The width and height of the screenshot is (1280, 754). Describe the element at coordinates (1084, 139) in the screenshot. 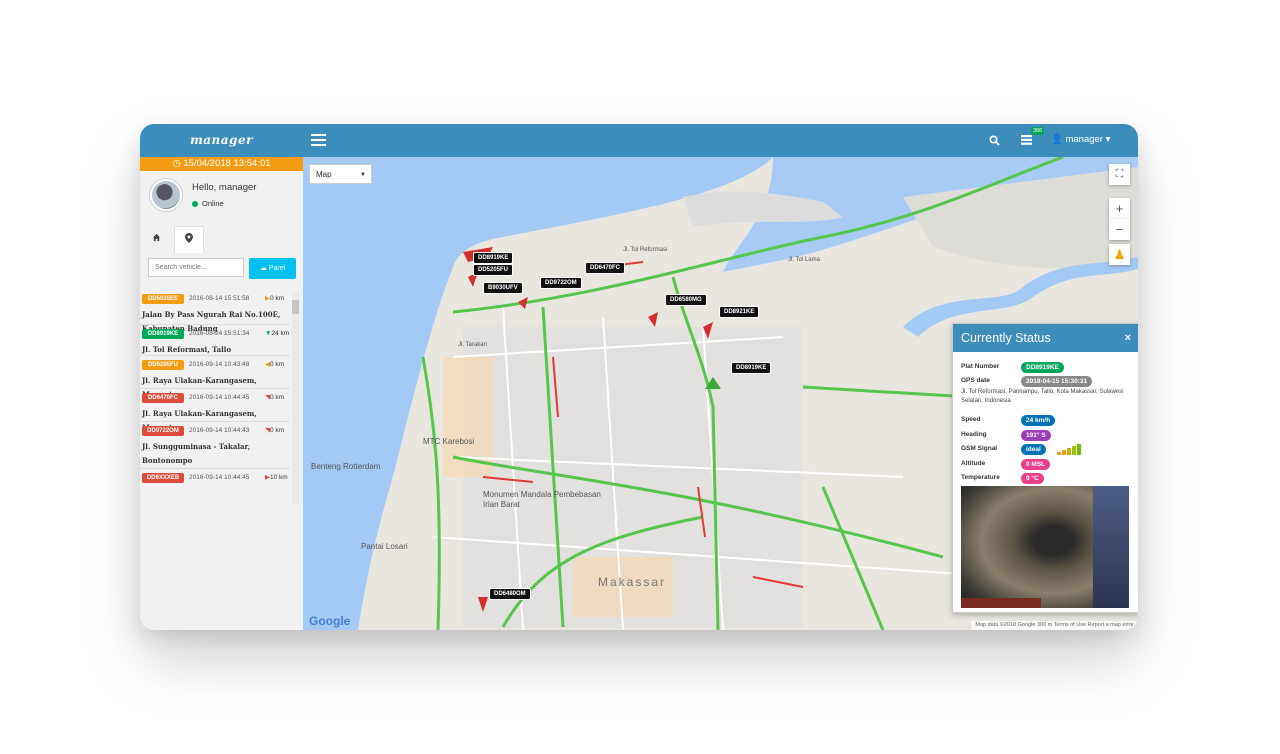

I see `user-menu-label: manager` at that location.